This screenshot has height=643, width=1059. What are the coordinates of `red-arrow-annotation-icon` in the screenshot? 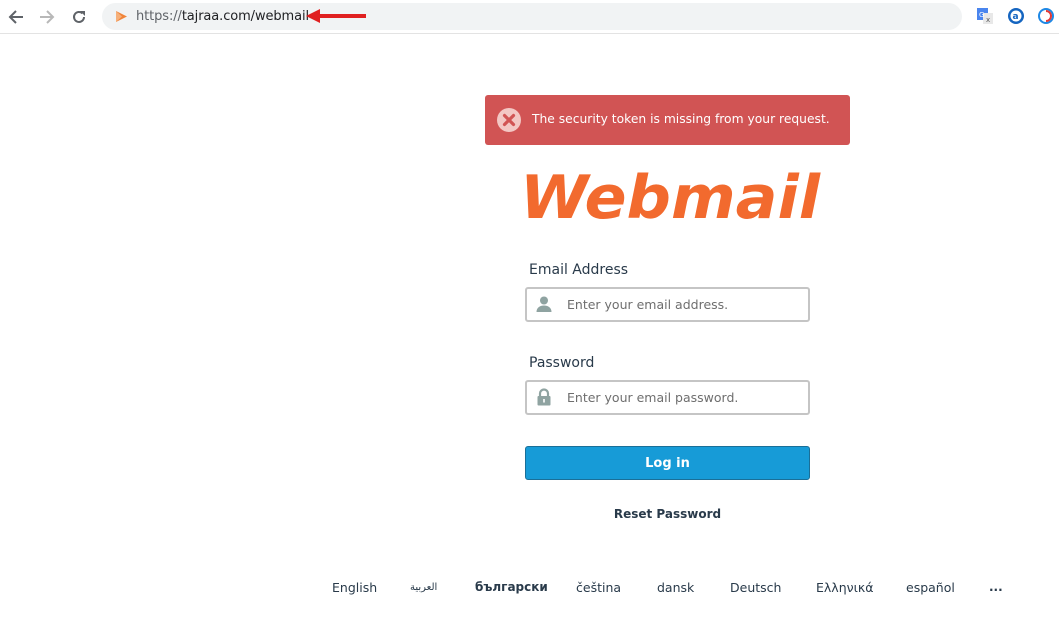 It's located at (336, 16).